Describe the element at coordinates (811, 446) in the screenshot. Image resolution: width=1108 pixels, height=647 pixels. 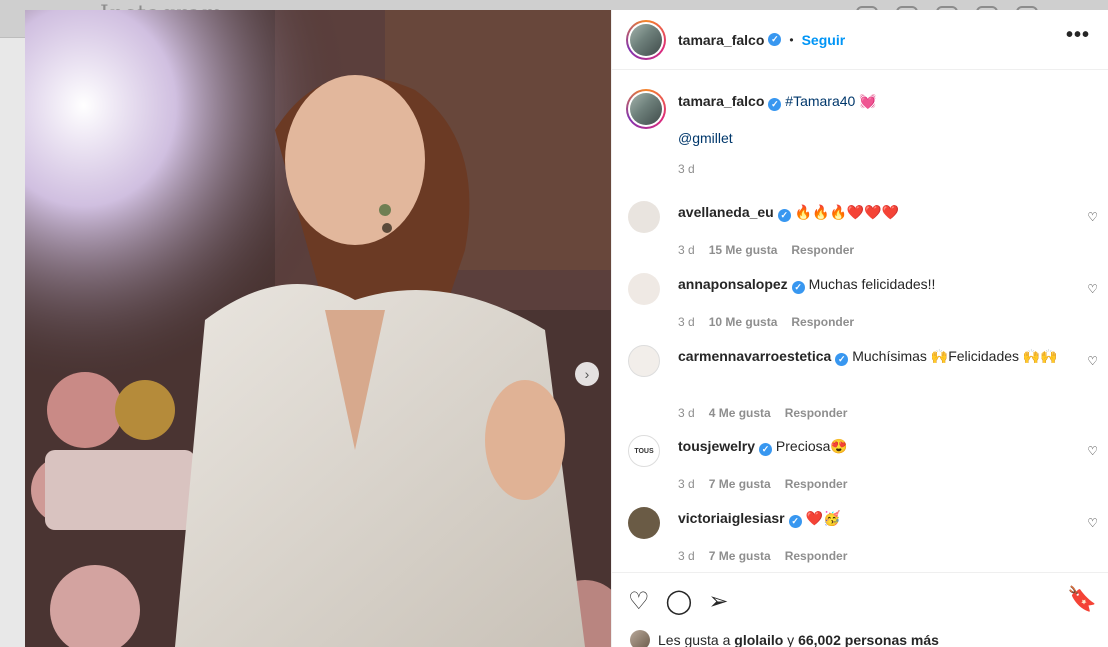
I see `comment-text: Preciosa😍` at that location.